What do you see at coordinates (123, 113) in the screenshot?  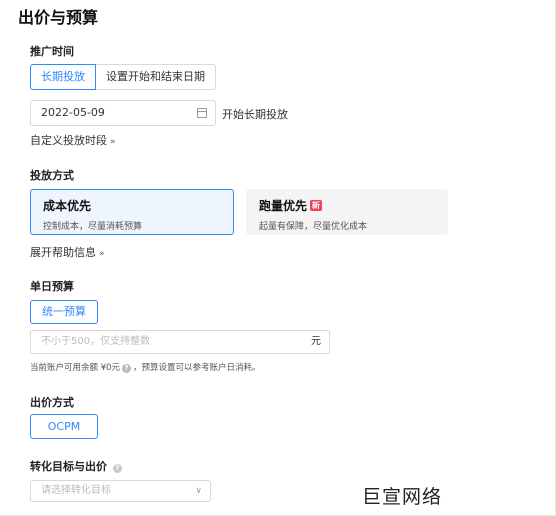 I see `start-date-input: 2022-05-09` at bounding box center [123, 113].